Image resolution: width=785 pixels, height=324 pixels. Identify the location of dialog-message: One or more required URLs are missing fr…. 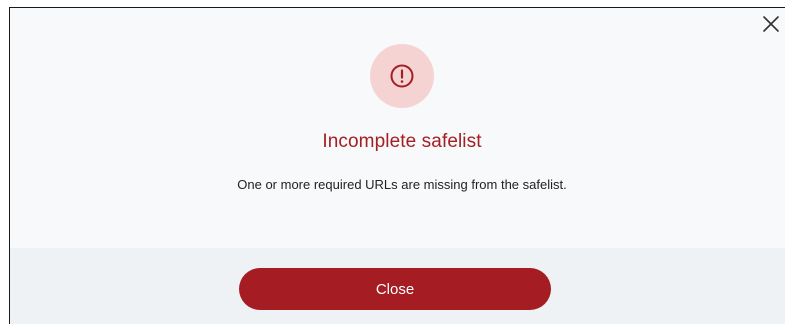
(402, 184).